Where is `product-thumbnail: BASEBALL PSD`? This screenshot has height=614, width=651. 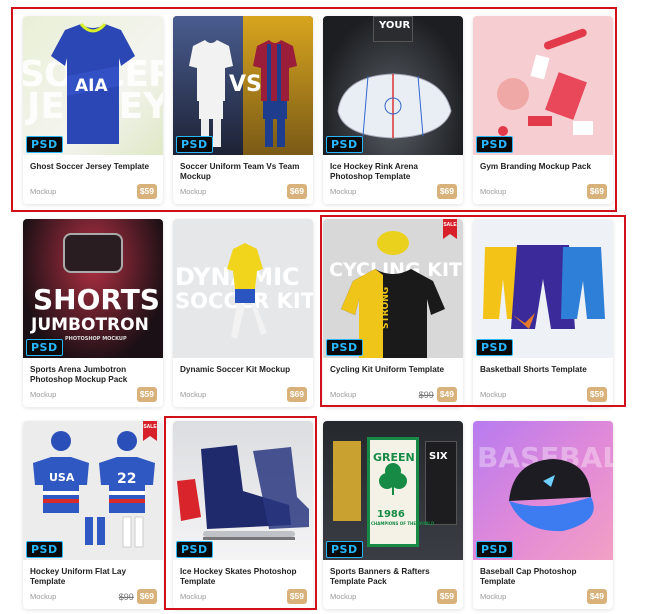
product-thumbnail: BASEBALL PSD is located at coordinates (543, 490).